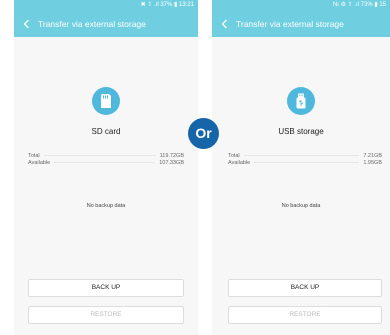 This screenshot has height=335, width=390. What do you see at coordinates (372, 162) in the screenshot?
I see `available-value: 1.95GB` at bounding box center [372, 162].